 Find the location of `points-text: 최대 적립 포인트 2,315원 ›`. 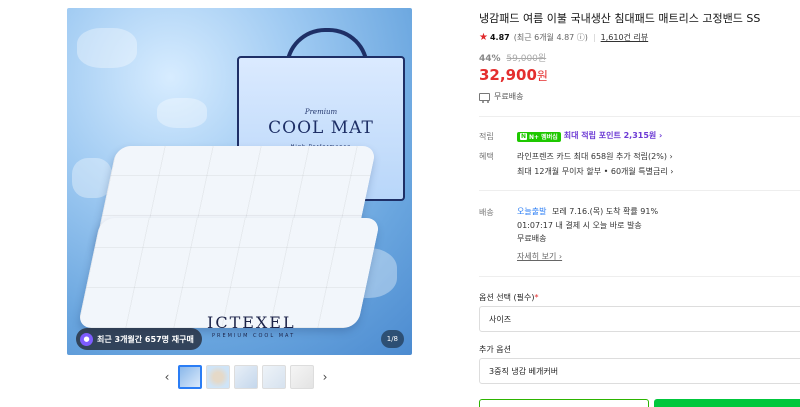

points-text: 최대 적립 포인트 2,315원 › is located at coordinates (613, 135).